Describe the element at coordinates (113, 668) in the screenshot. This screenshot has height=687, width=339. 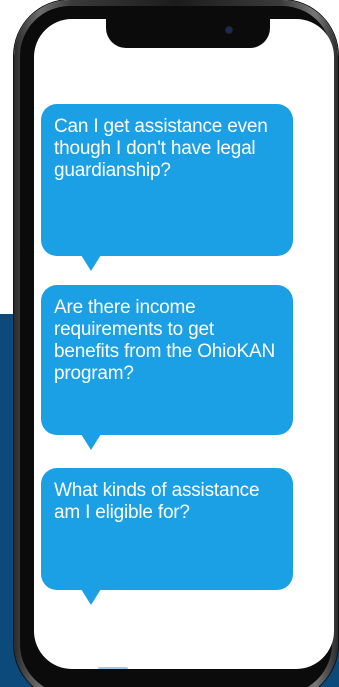
I see `home-indicator` at that location.